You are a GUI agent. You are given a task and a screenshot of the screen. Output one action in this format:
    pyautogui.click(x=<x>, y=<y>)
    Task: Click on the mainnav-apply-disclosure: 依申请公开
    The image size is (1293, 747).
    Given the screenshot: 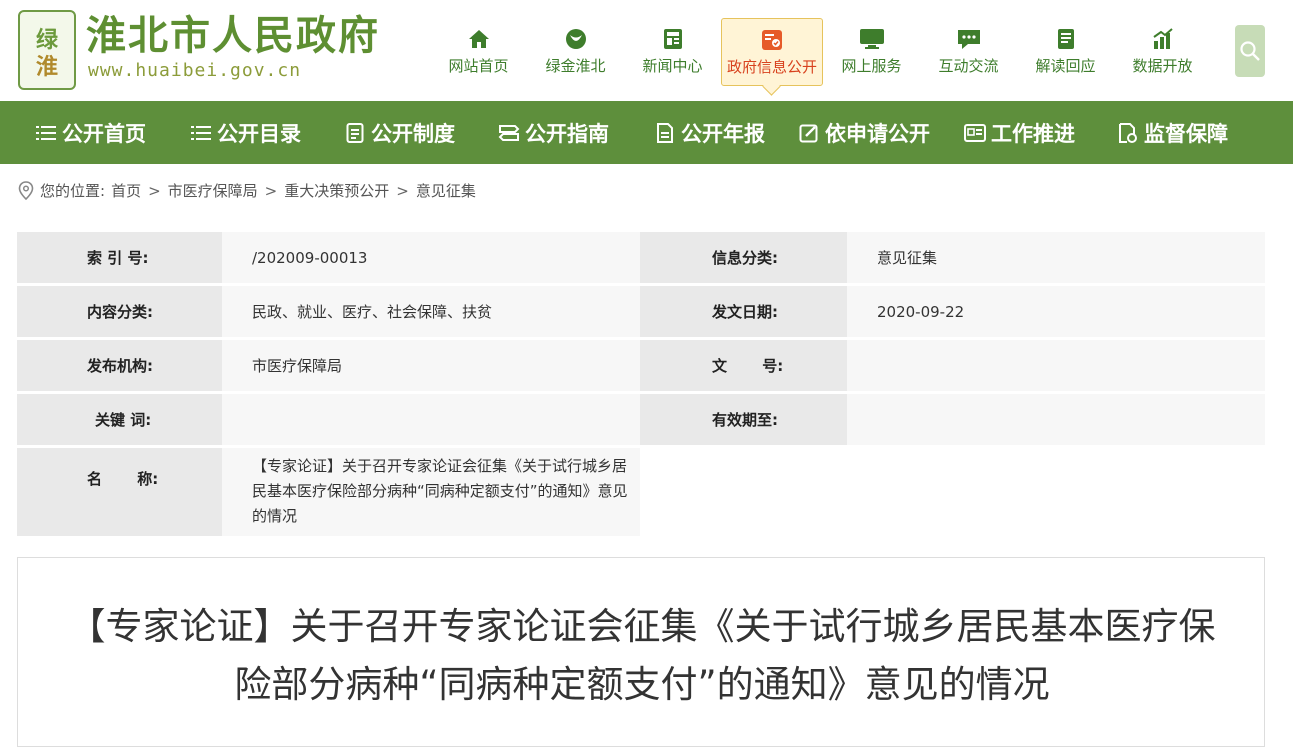 What is the action you would take?
    pyautogui.click(x=864, y=132)
    